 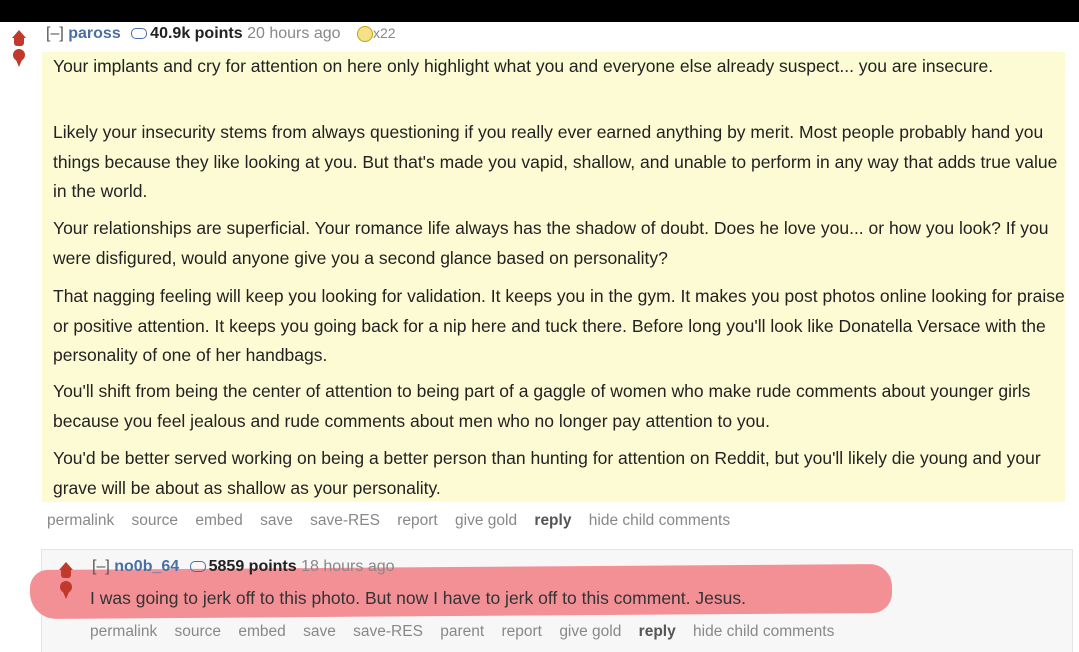 I want to click on child-vote-arrows, so click(x=66, y=580).